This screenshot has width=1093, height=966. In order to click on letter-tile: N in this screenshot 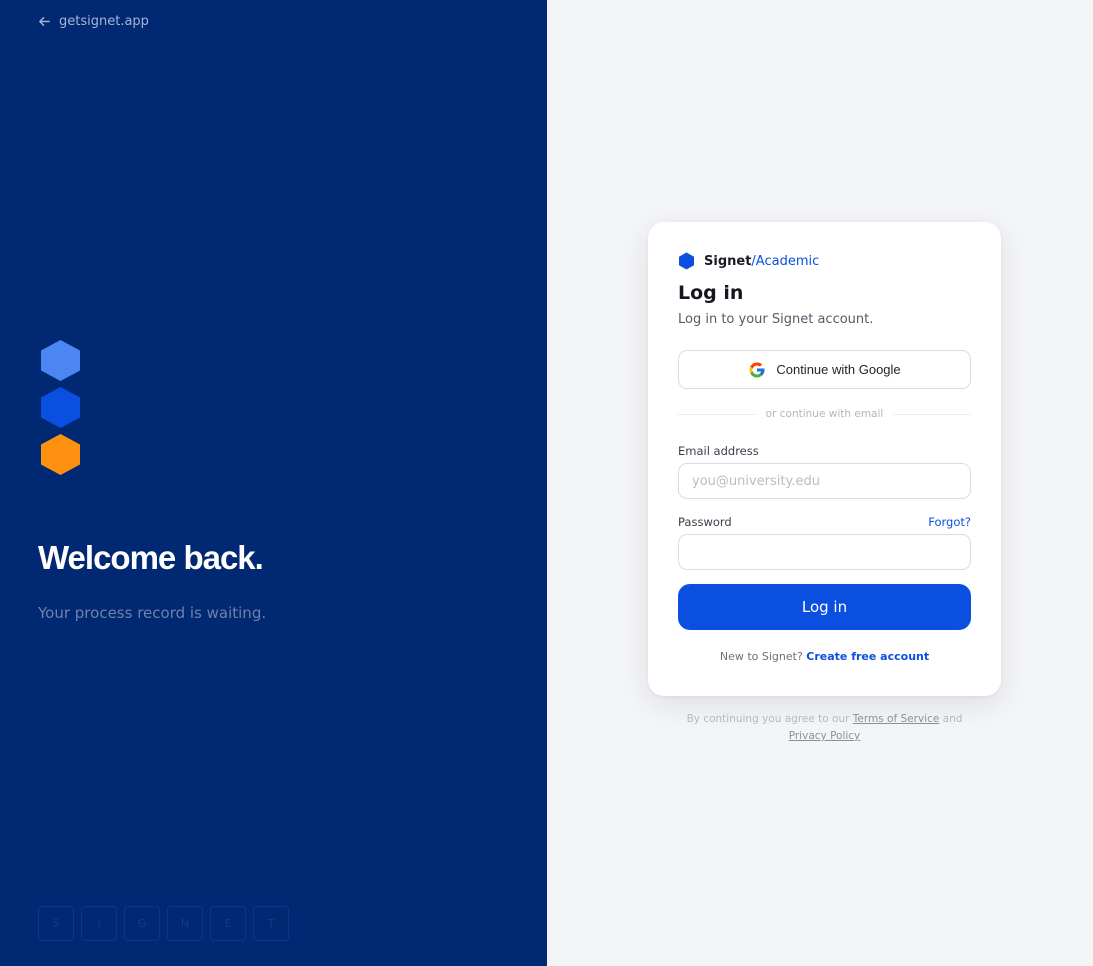, I will do `click(185, 923)`.